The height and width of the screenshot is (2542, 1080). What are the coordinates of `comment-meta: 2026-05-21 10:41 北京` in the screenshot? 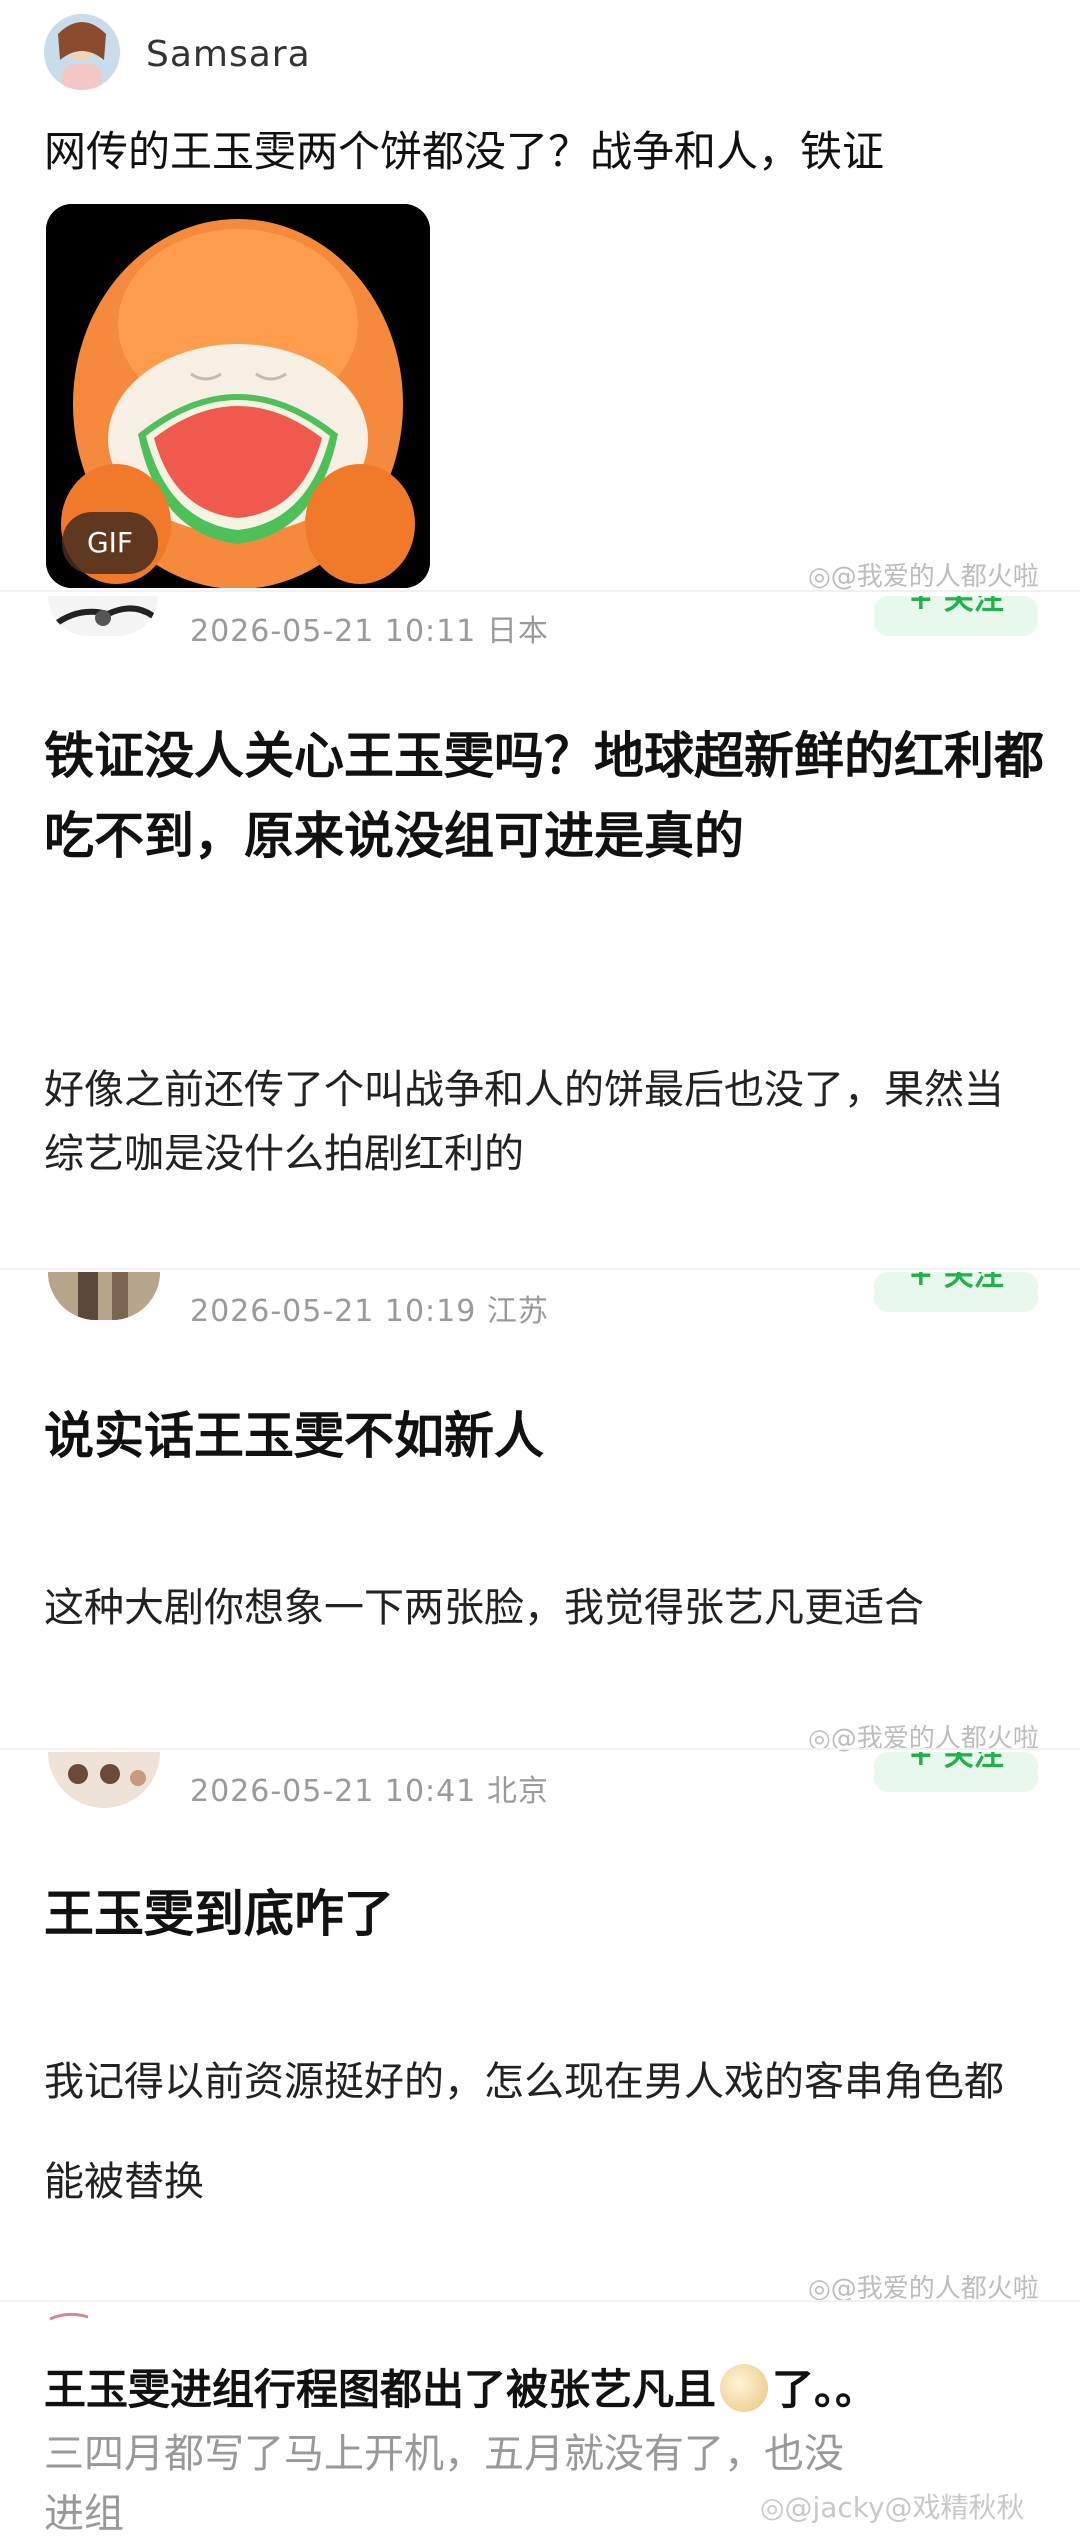 It's located at (369, 1788).